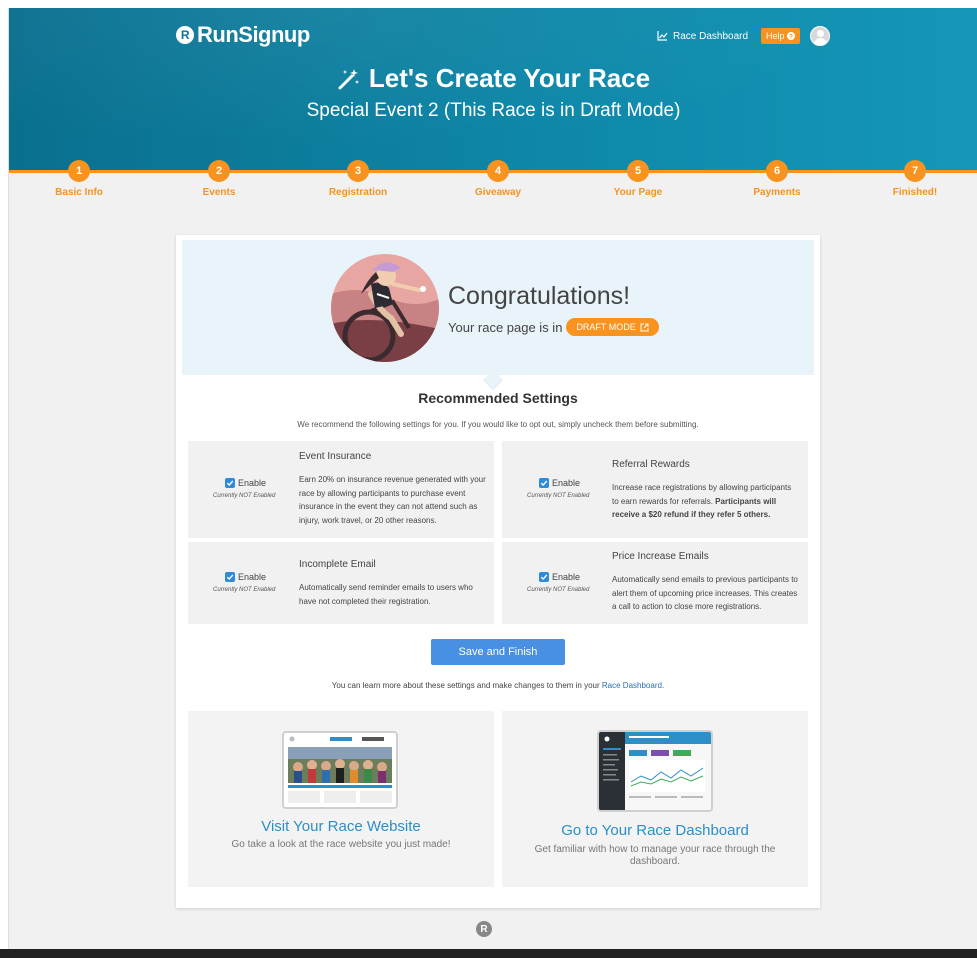  What do you see at coordinates (219, 192) in the screenshot?
I see `step-label: Events` at bounding box center [219, 192].